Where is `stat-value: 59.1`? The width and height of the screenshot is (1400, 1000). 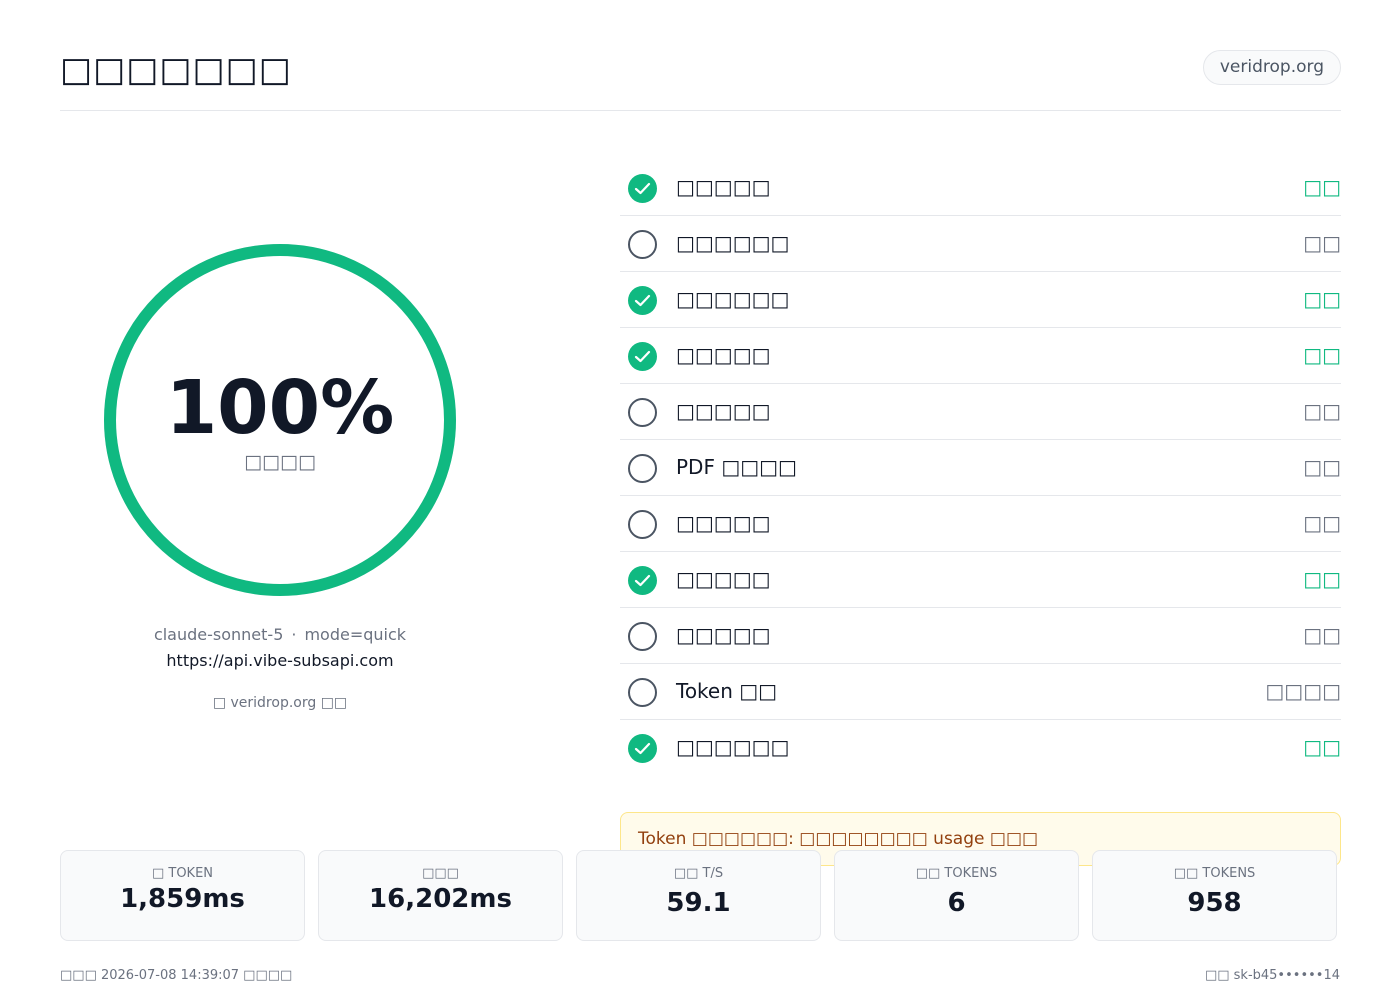 stat-value: 59.1 is located at coordinates (698, 903).